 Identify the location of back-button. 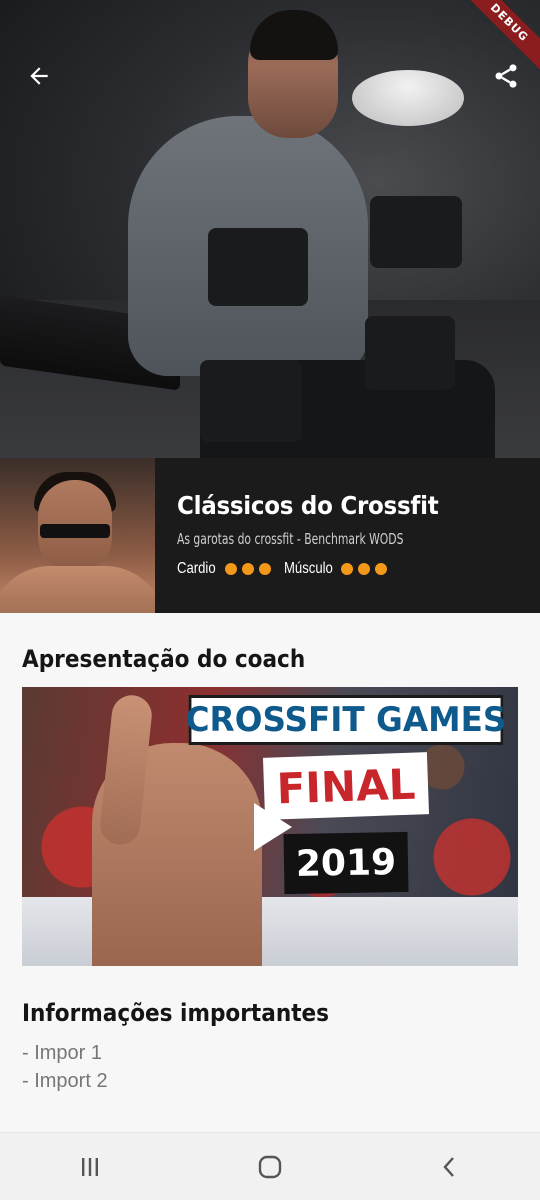
(39, 76).